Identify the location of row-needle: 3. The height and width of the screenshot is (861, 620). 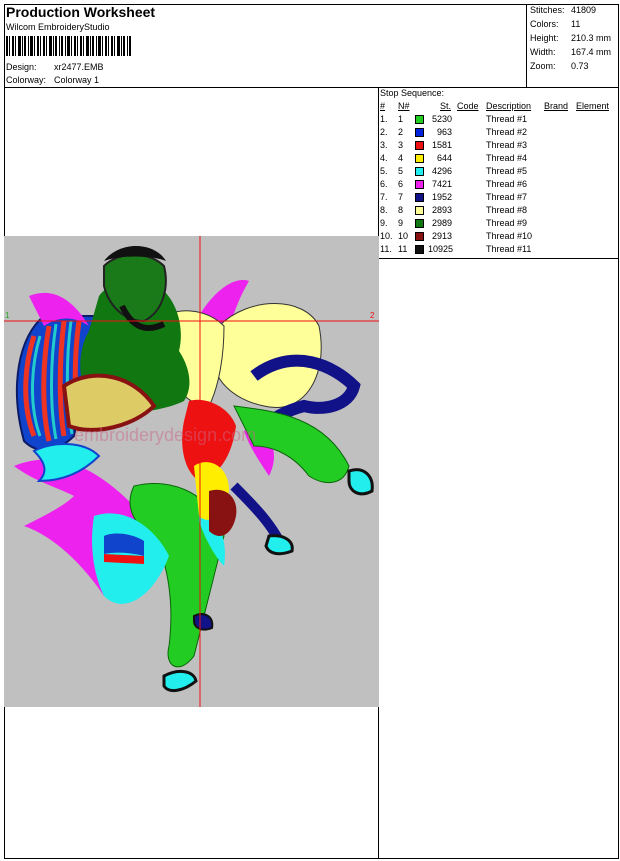
(401, 145).